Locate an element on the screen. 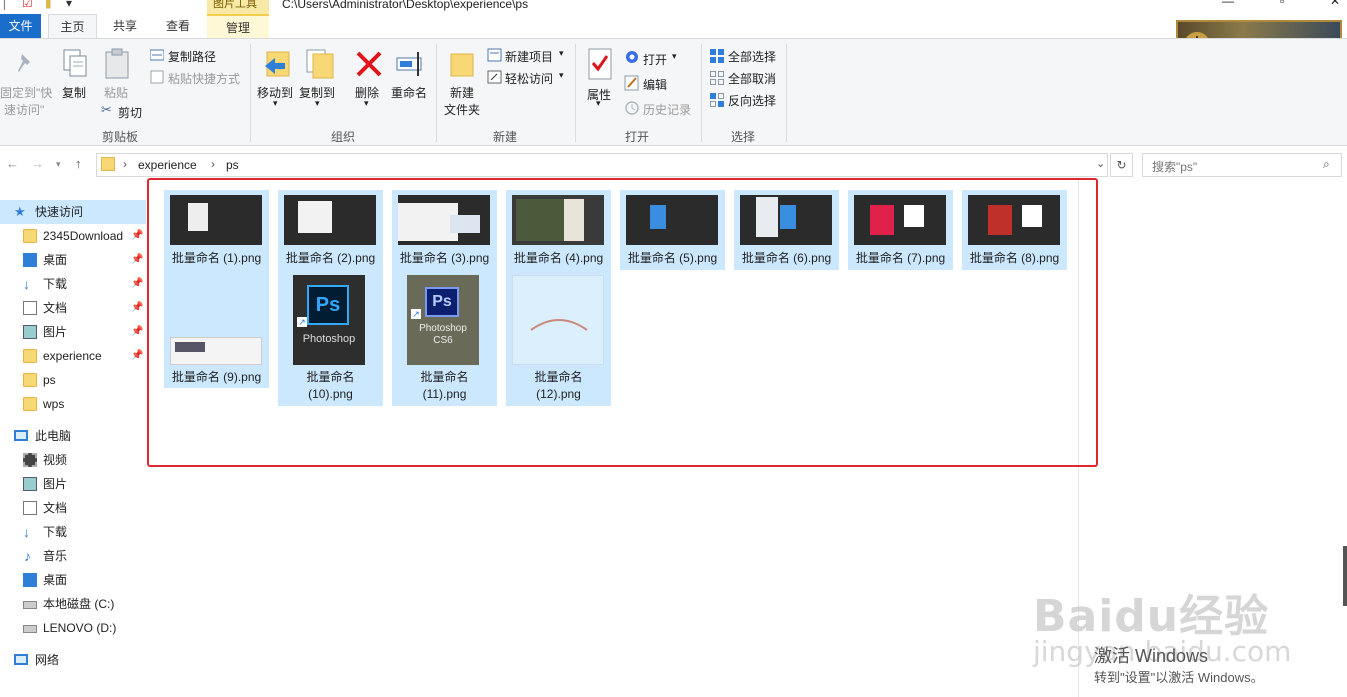 The image size is (1347, 697). cut-label: 剪切 is located at coordinates (130, 113).